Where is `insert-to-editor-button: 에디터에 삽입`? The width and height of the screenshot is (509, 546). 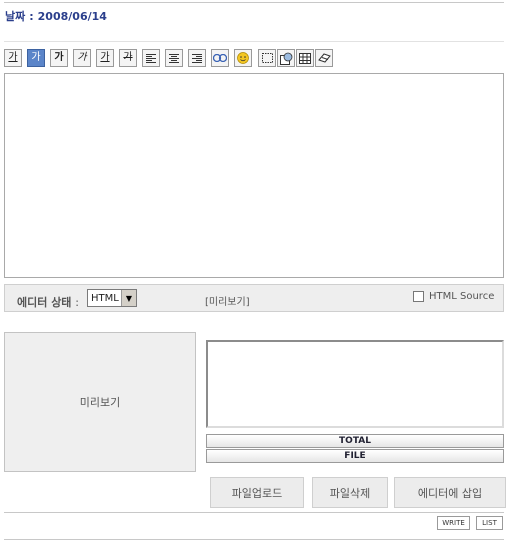 insert-to-editor-button: 에디터에 삽입 is located at coordinates (450, 492).